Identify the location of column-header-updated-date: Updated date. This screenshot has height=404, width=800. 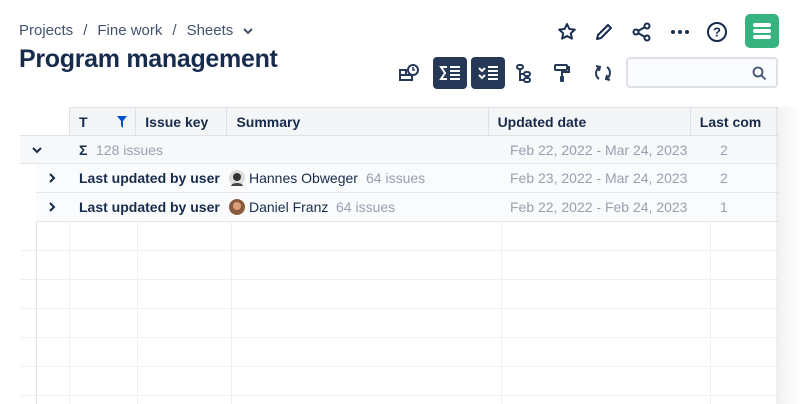
(590, 121).